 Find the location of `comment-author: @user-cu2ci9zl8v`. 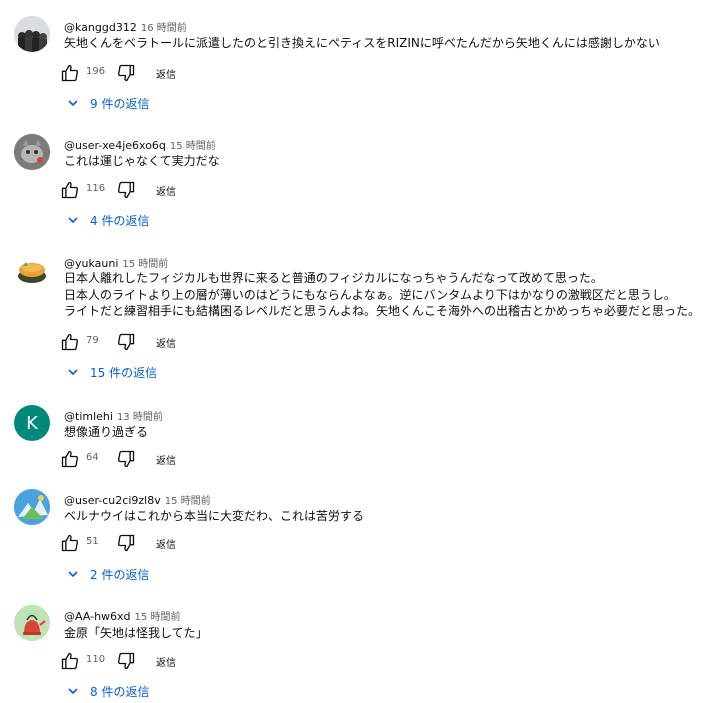

comment-author: @user-cu2ci9zl8v is located at coordinates (112, 500).